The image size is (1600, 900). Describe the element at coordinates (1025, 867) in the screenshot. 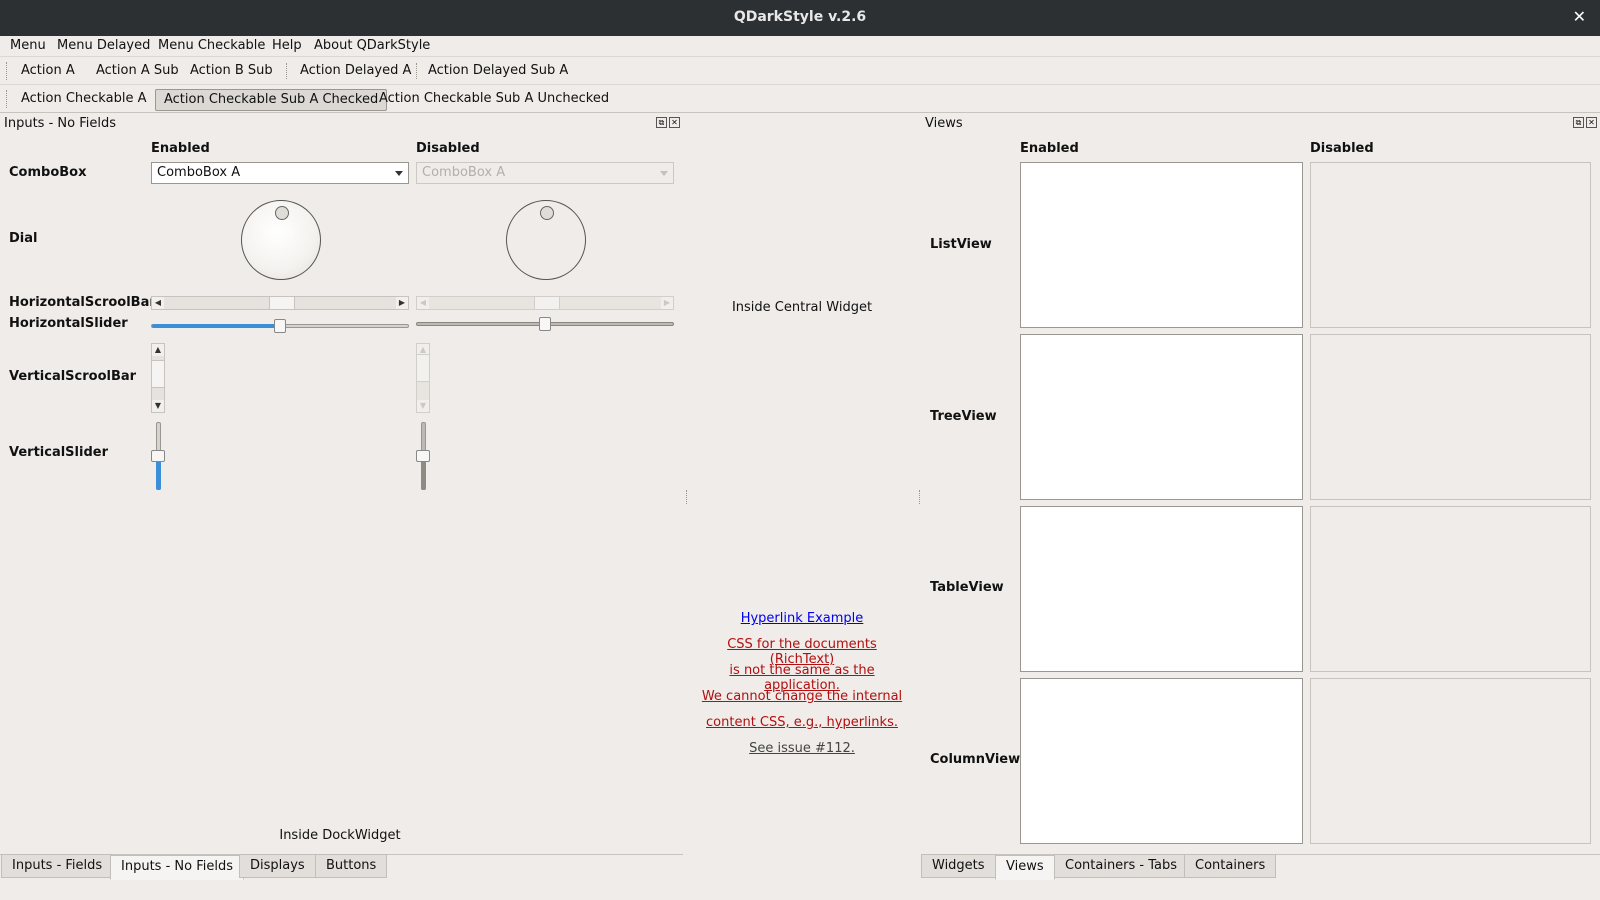

I see `tab-views: Views` at that location.